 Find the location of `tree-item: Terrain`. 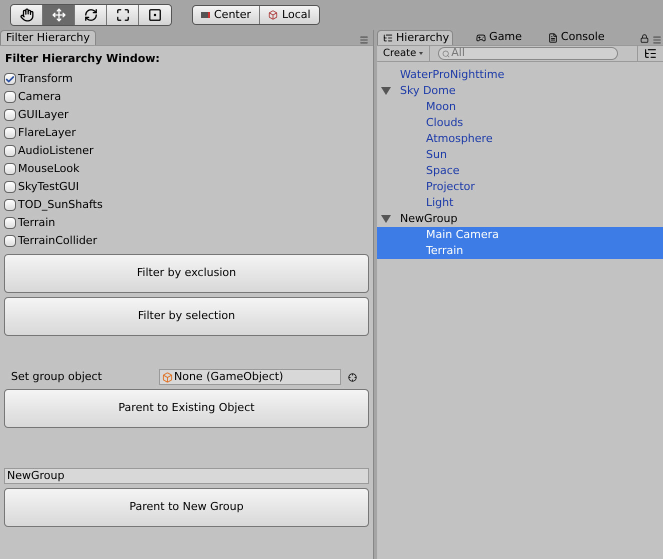

tree-item: Terrain is located at coordinates (520, 251).